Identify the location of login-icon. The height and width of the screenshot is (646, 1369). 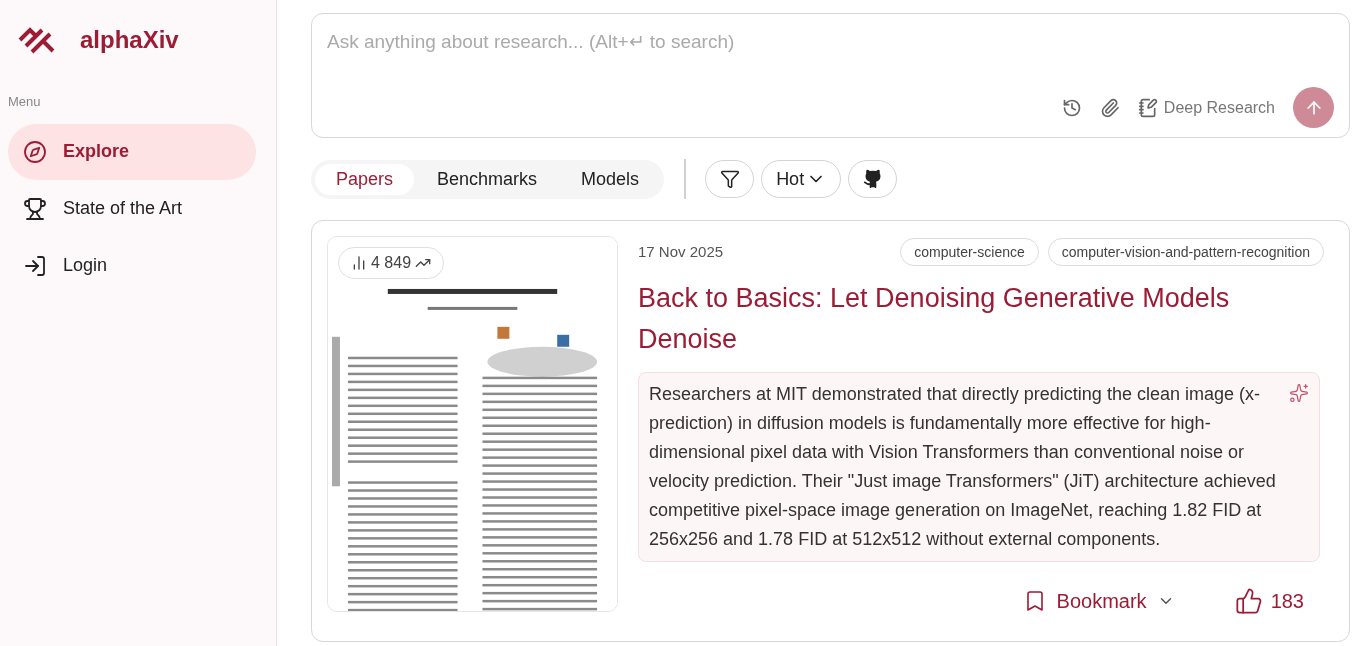
(35, 265).